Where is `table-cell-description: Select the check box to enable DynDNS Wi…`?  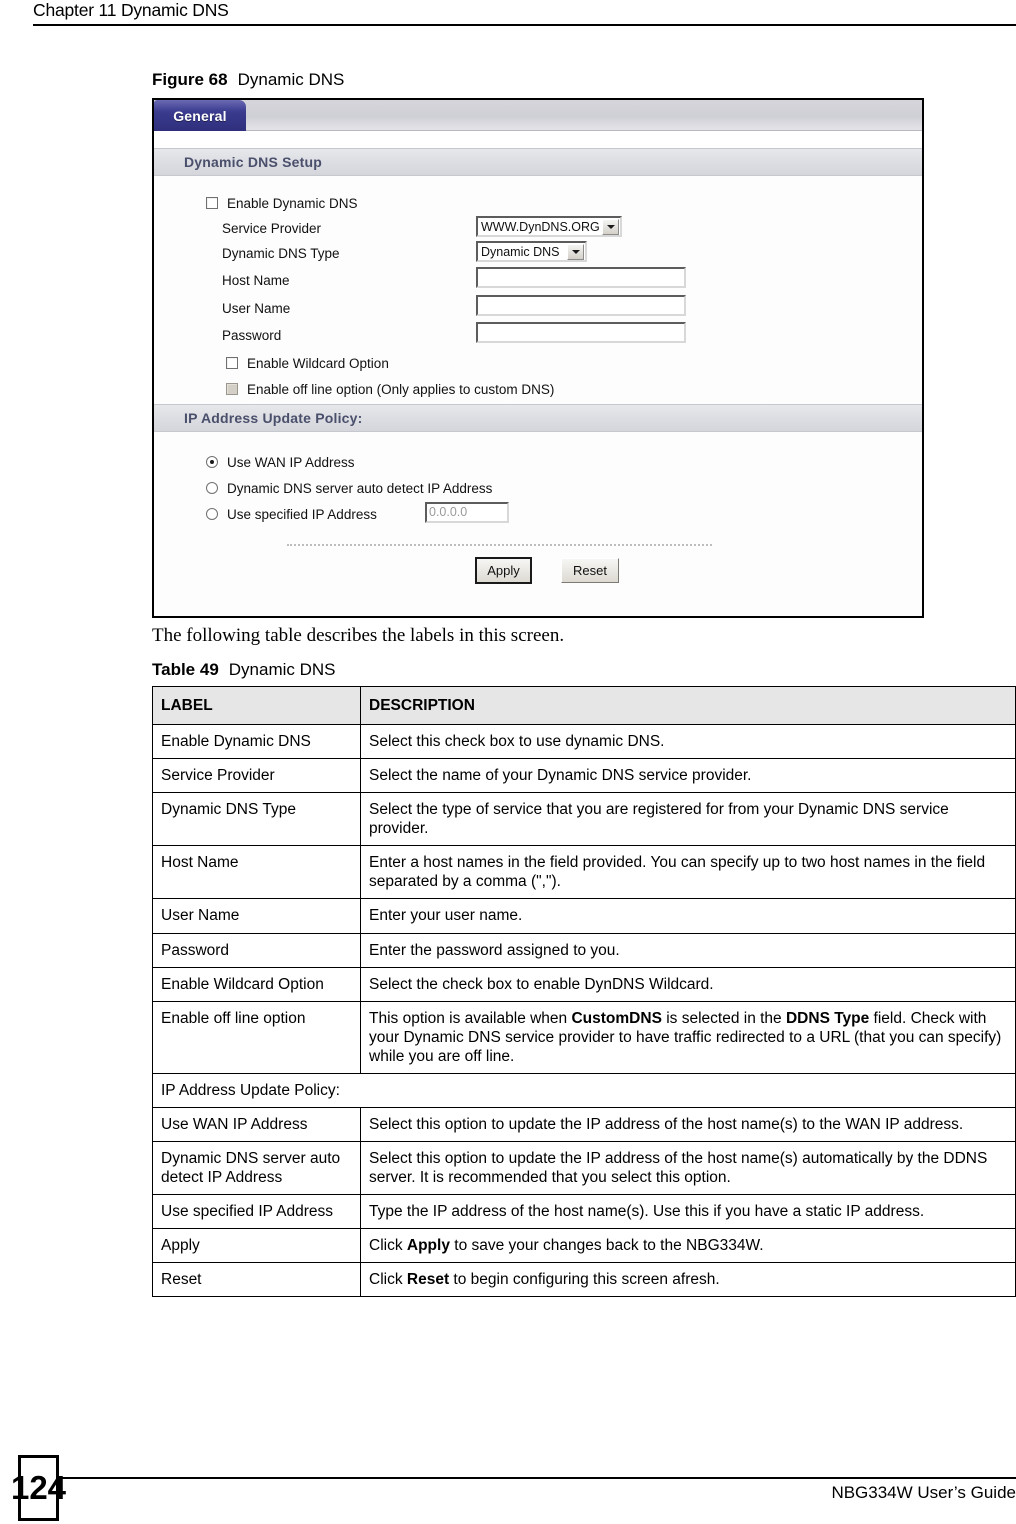 table-cell-description: Select the check box to enable DynDNS Wi… is located at coordinates (688, 984).